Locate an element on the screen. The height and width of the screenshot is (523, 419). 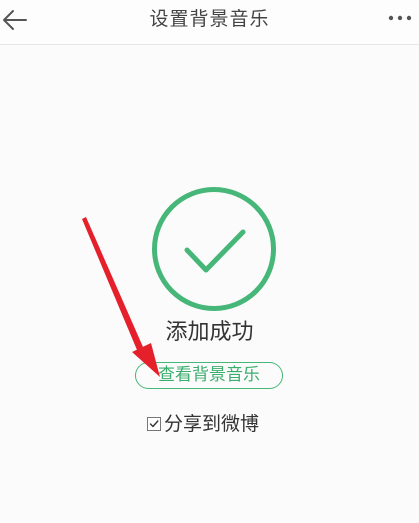
checkmark-icon is located at coordinates (154, 424).